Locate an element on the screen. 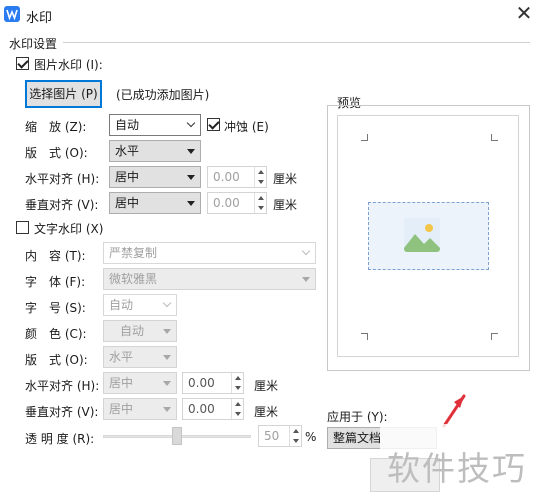 Image resolution: width=540 pixels, height=498 pixels. content-combobox: 严禁复制 is located at coordinates (209, 253).